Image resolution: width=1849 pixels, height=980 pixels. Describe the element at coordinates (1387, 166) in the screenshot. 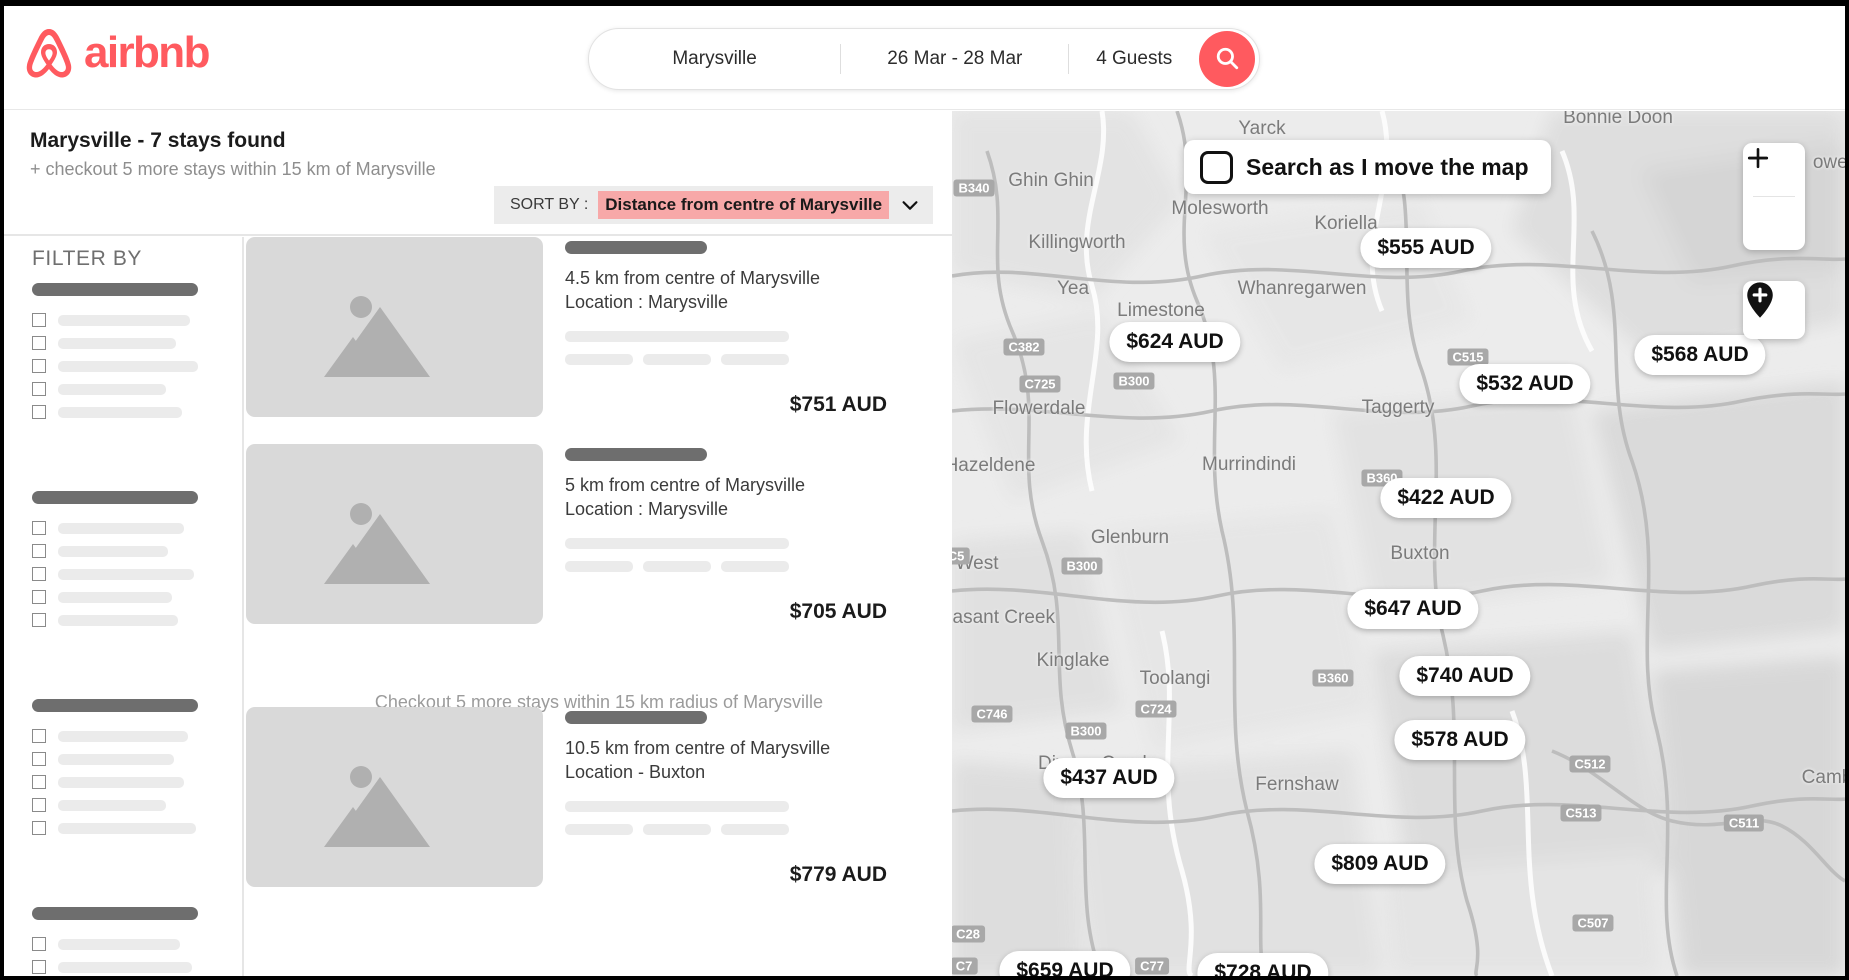

I see `search-as-i-move-label: Search as I move the map` at that location.